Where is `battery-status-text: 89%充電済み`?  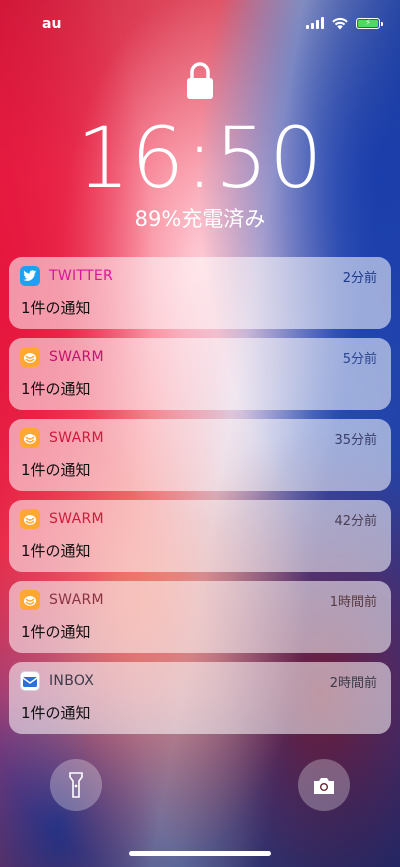
battery-status-text: 89%充電済み is located at coordinates (200, 219).